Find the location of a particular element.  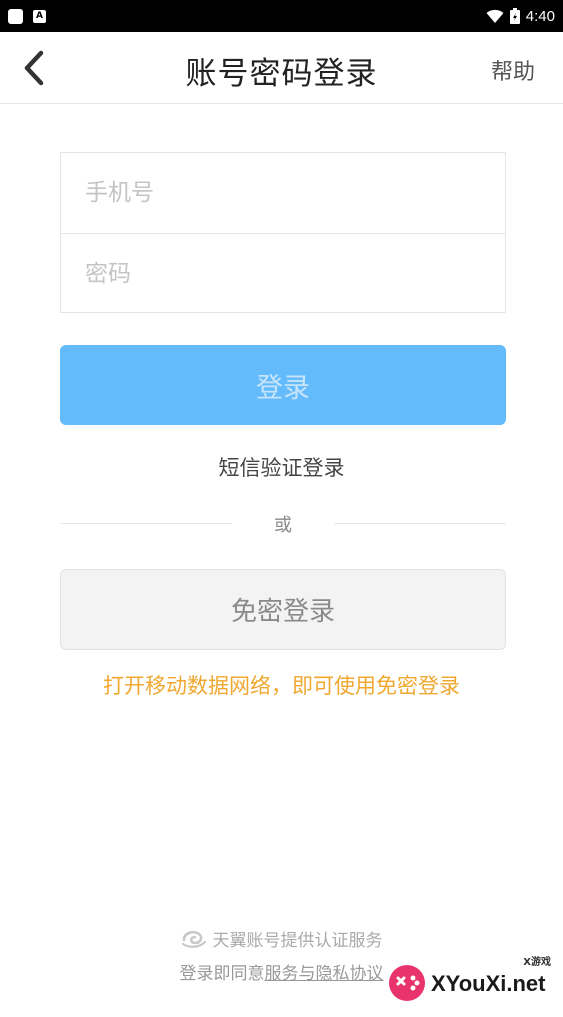

login-form is located at coordinates (283, 232).